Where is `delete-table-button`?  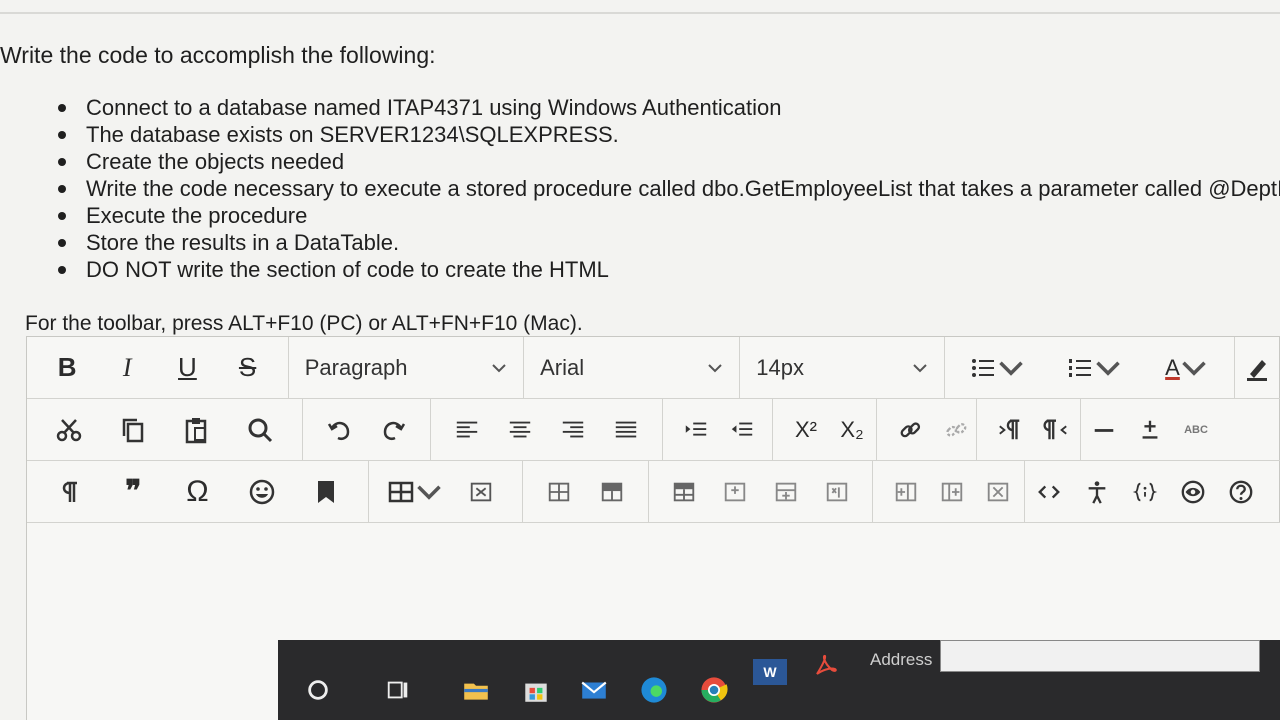
delete-table-button is located at coordinates (481, 492).